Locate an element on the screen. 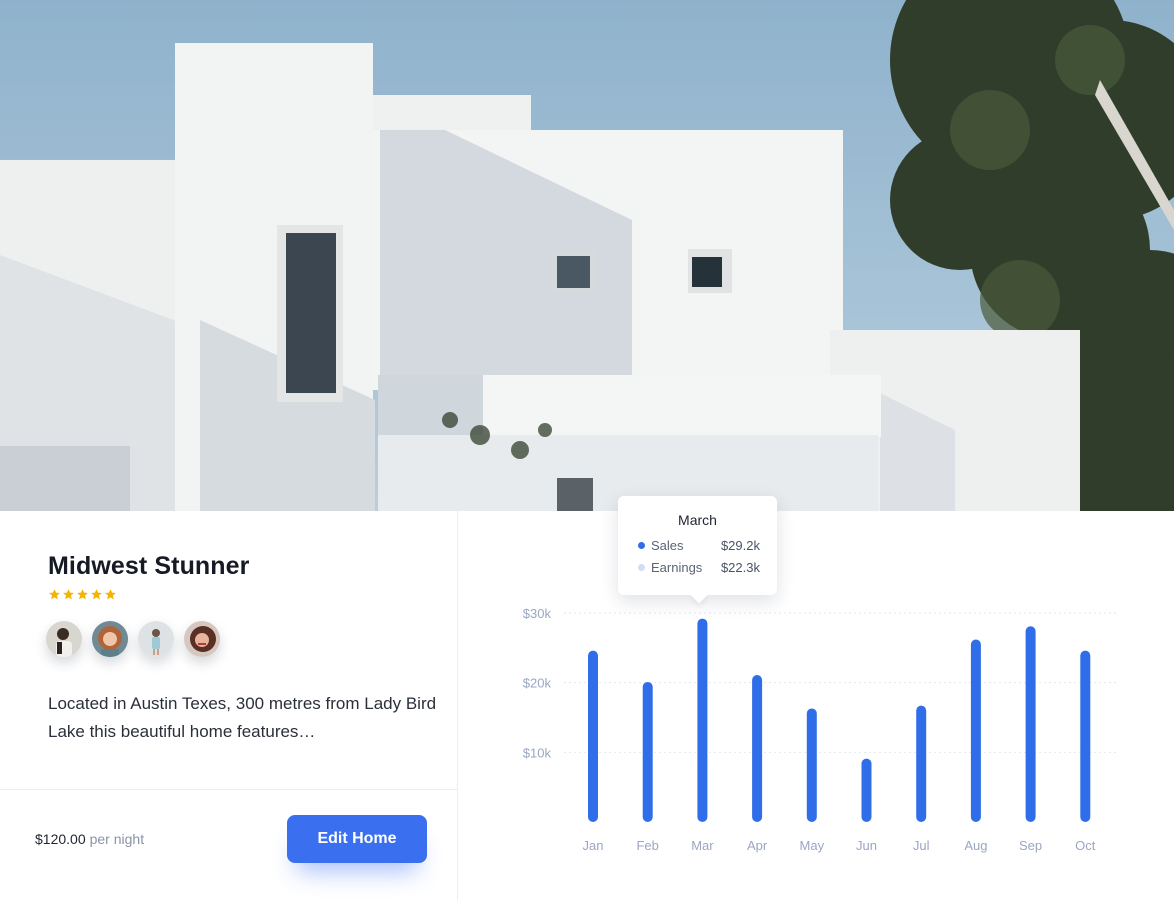 The image size is (1174, 900). chart-tooltip: March Sales $29.2k Earnings $22.3k is located at coordinates (697, 545).